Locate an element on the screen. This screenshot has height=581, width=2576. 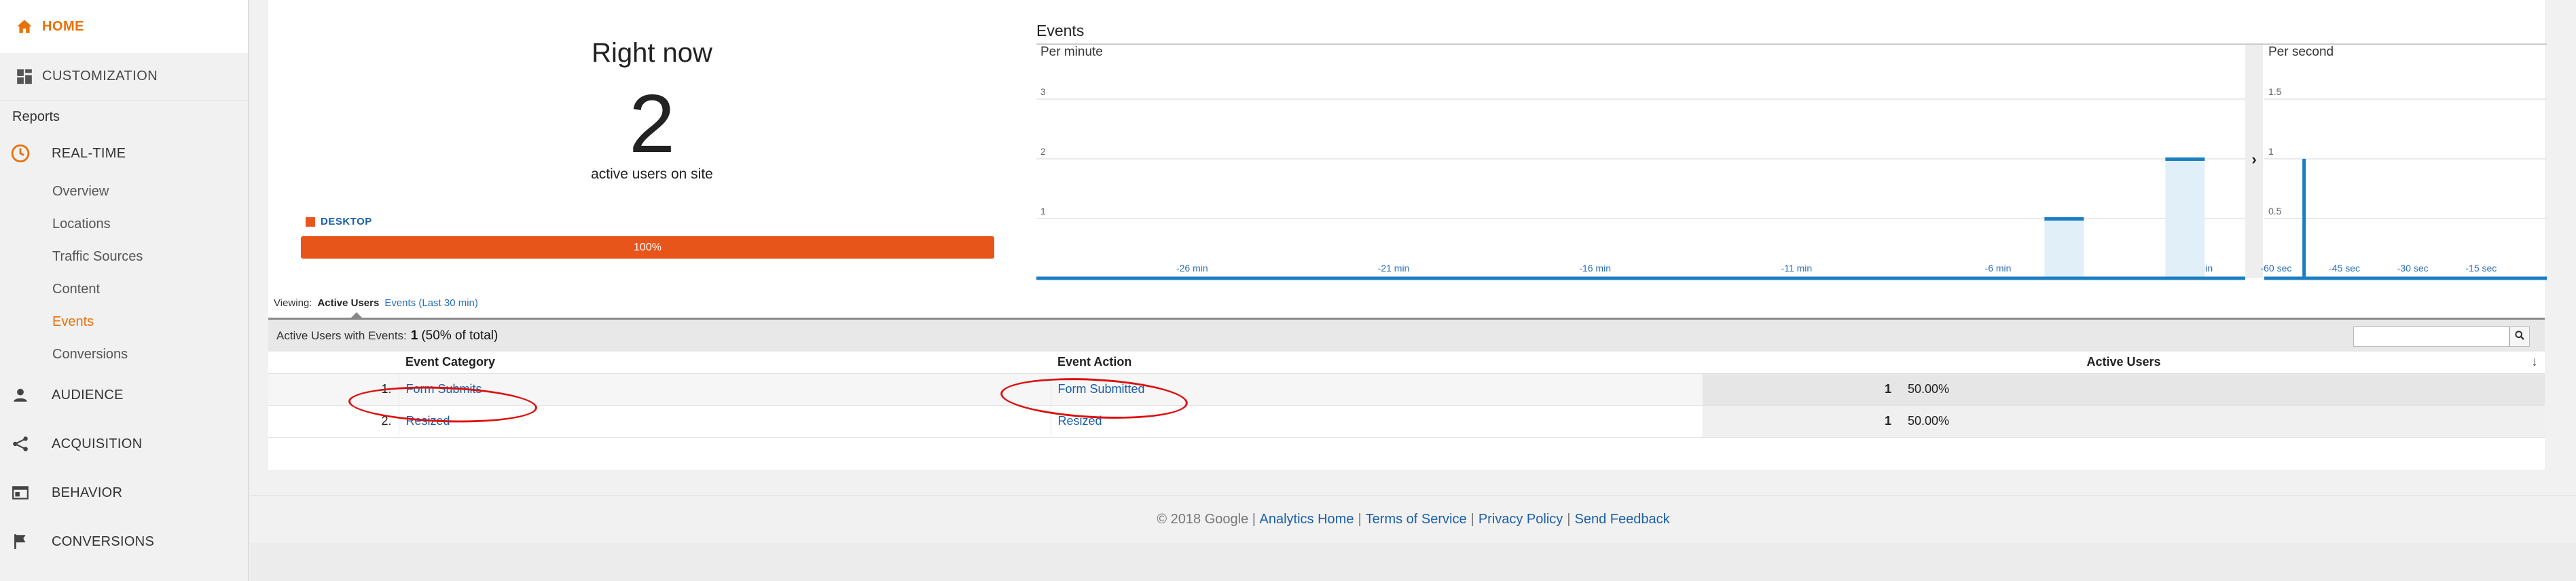
x-tick-label: -60 sec is located at coordinates (2275, 268).